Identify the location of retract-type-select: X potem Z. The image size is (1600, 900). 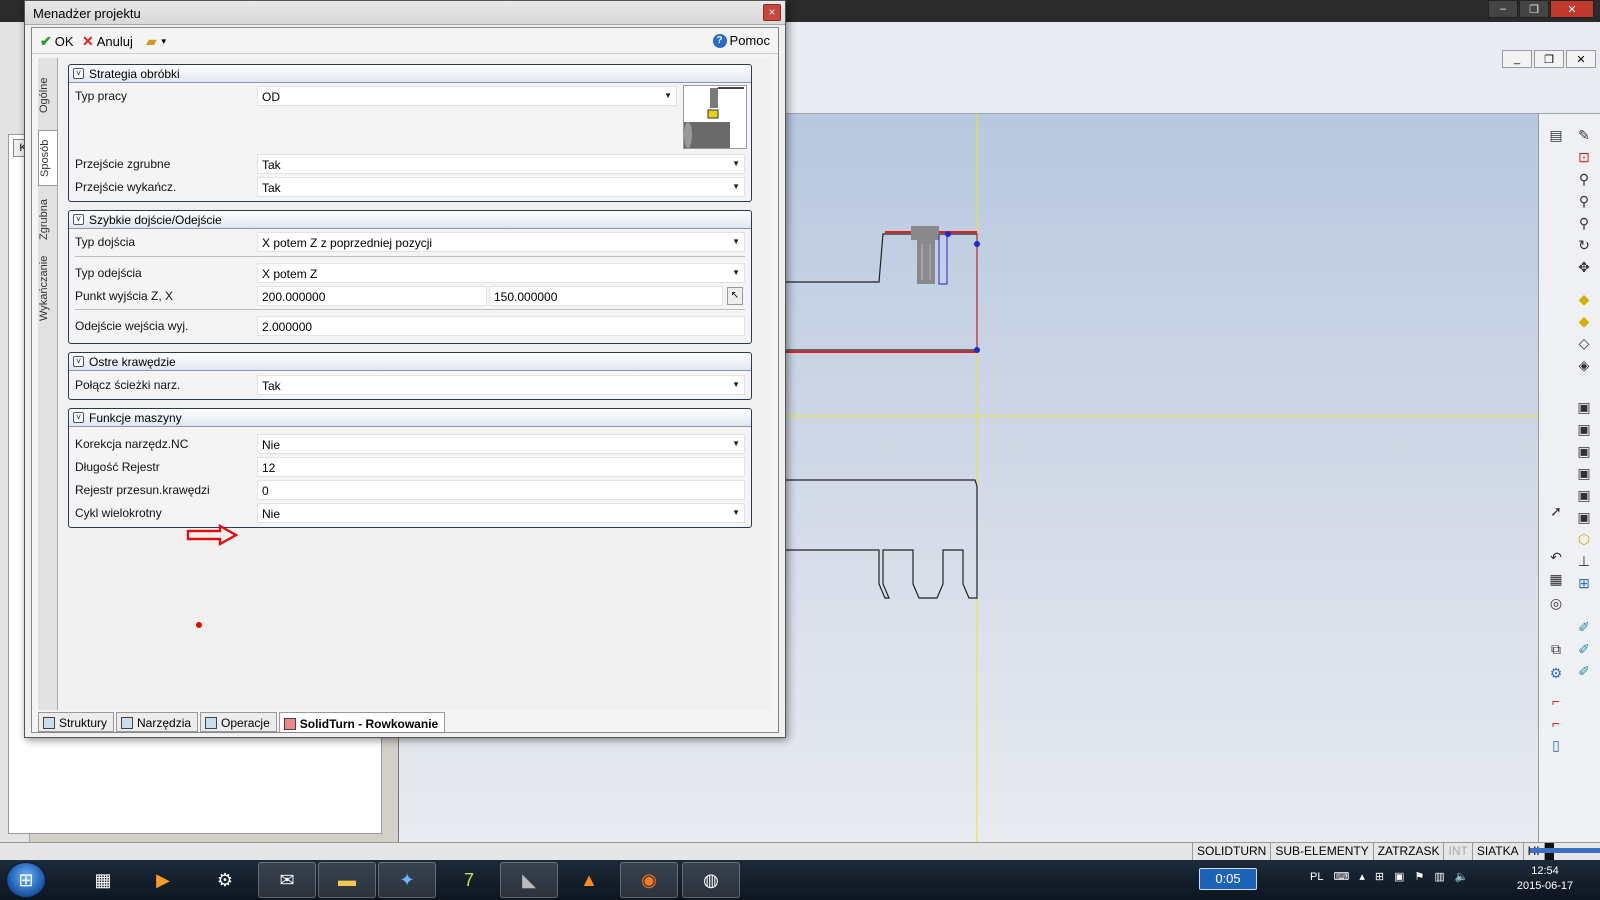
(501, 273).